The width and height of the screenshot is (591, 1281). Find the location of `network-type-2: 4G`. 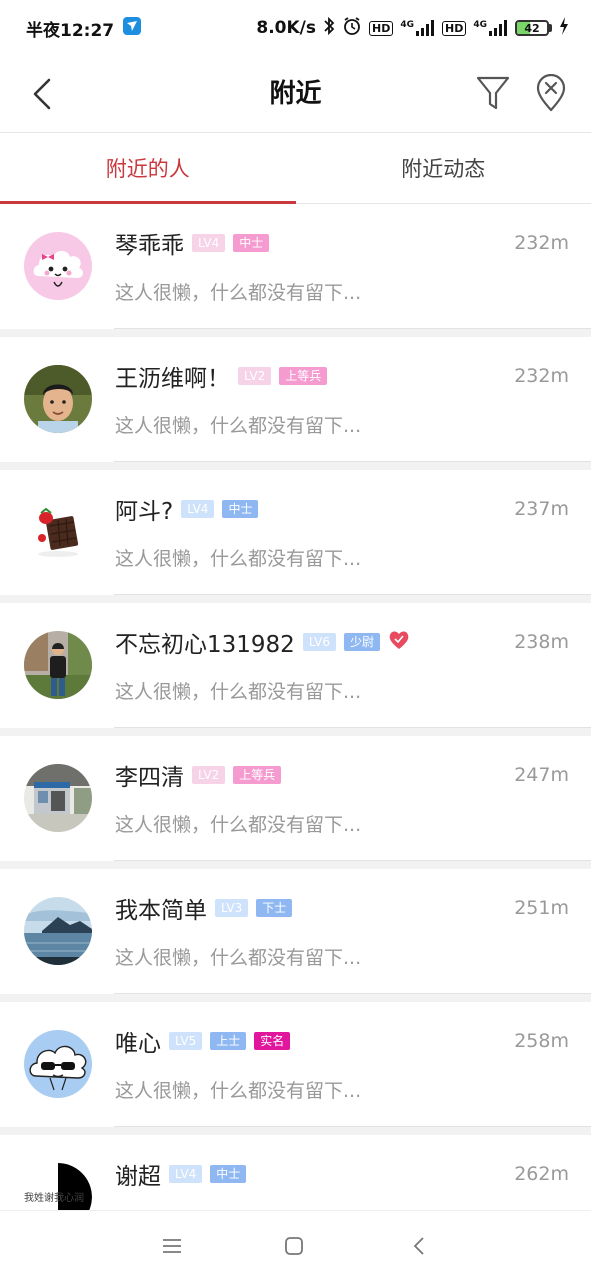

network-type-2: 4G is located at coordinates (480, 25).